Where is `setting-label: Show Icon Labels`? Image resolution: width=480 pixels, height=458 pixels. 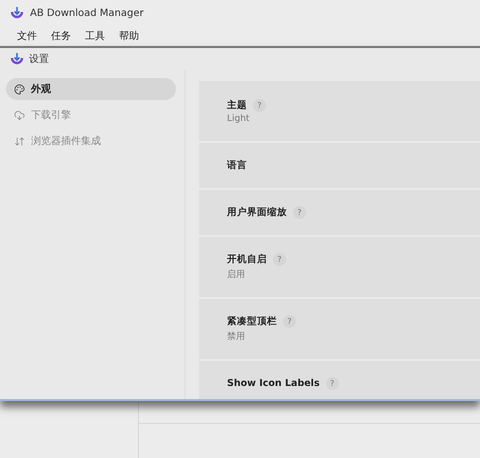 setting-label: Show Icon Labels is located at coordinates (273, 383).